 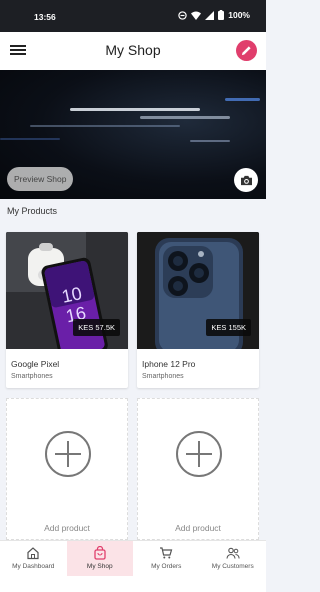 I want to click on nav-item-dashboard: My Dashboard, so click(x=33, y=558).